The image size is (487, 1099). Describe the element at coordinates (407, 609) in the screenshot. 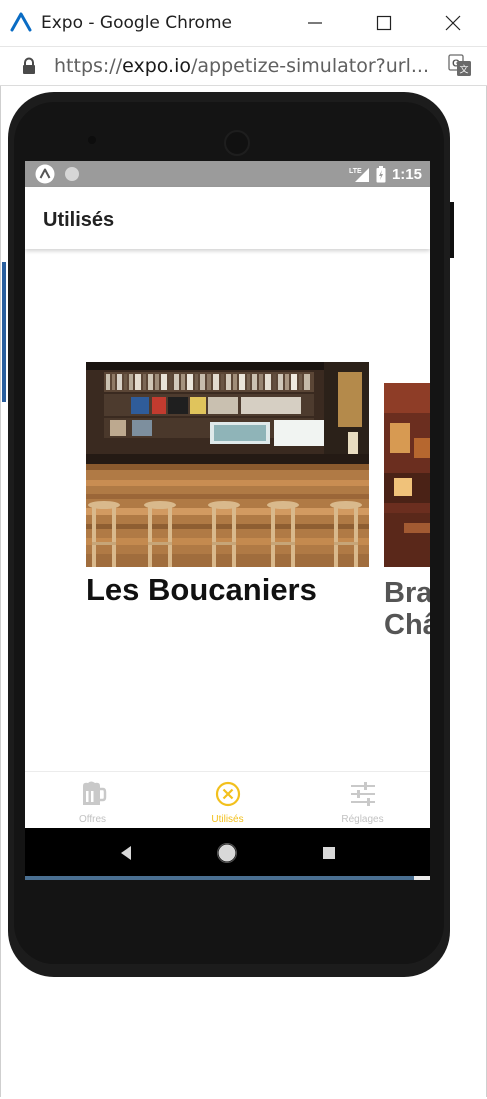

I see `place-title: Bra Châ` at that location.